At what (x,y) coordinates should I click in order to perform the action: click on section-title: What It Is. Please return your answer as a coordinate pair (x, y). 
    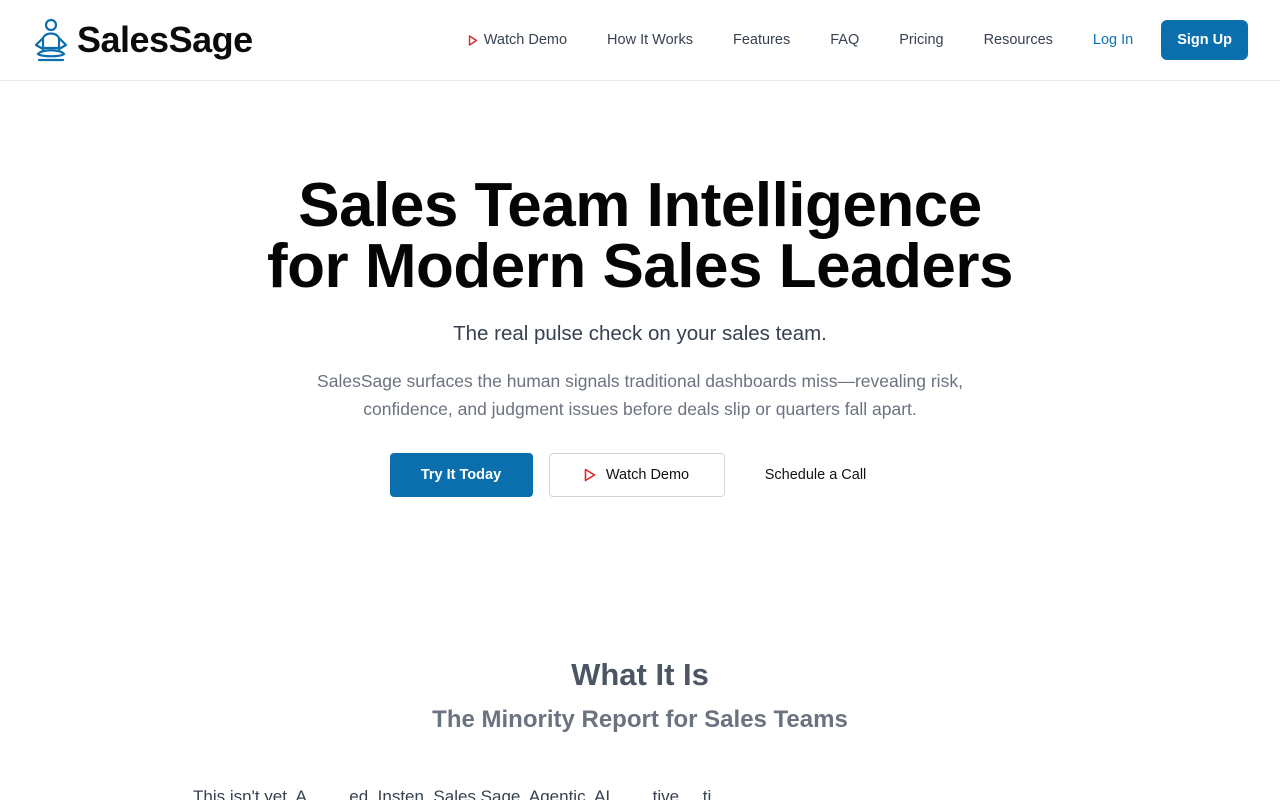
    Looking at the image, I should click on (640, 674).